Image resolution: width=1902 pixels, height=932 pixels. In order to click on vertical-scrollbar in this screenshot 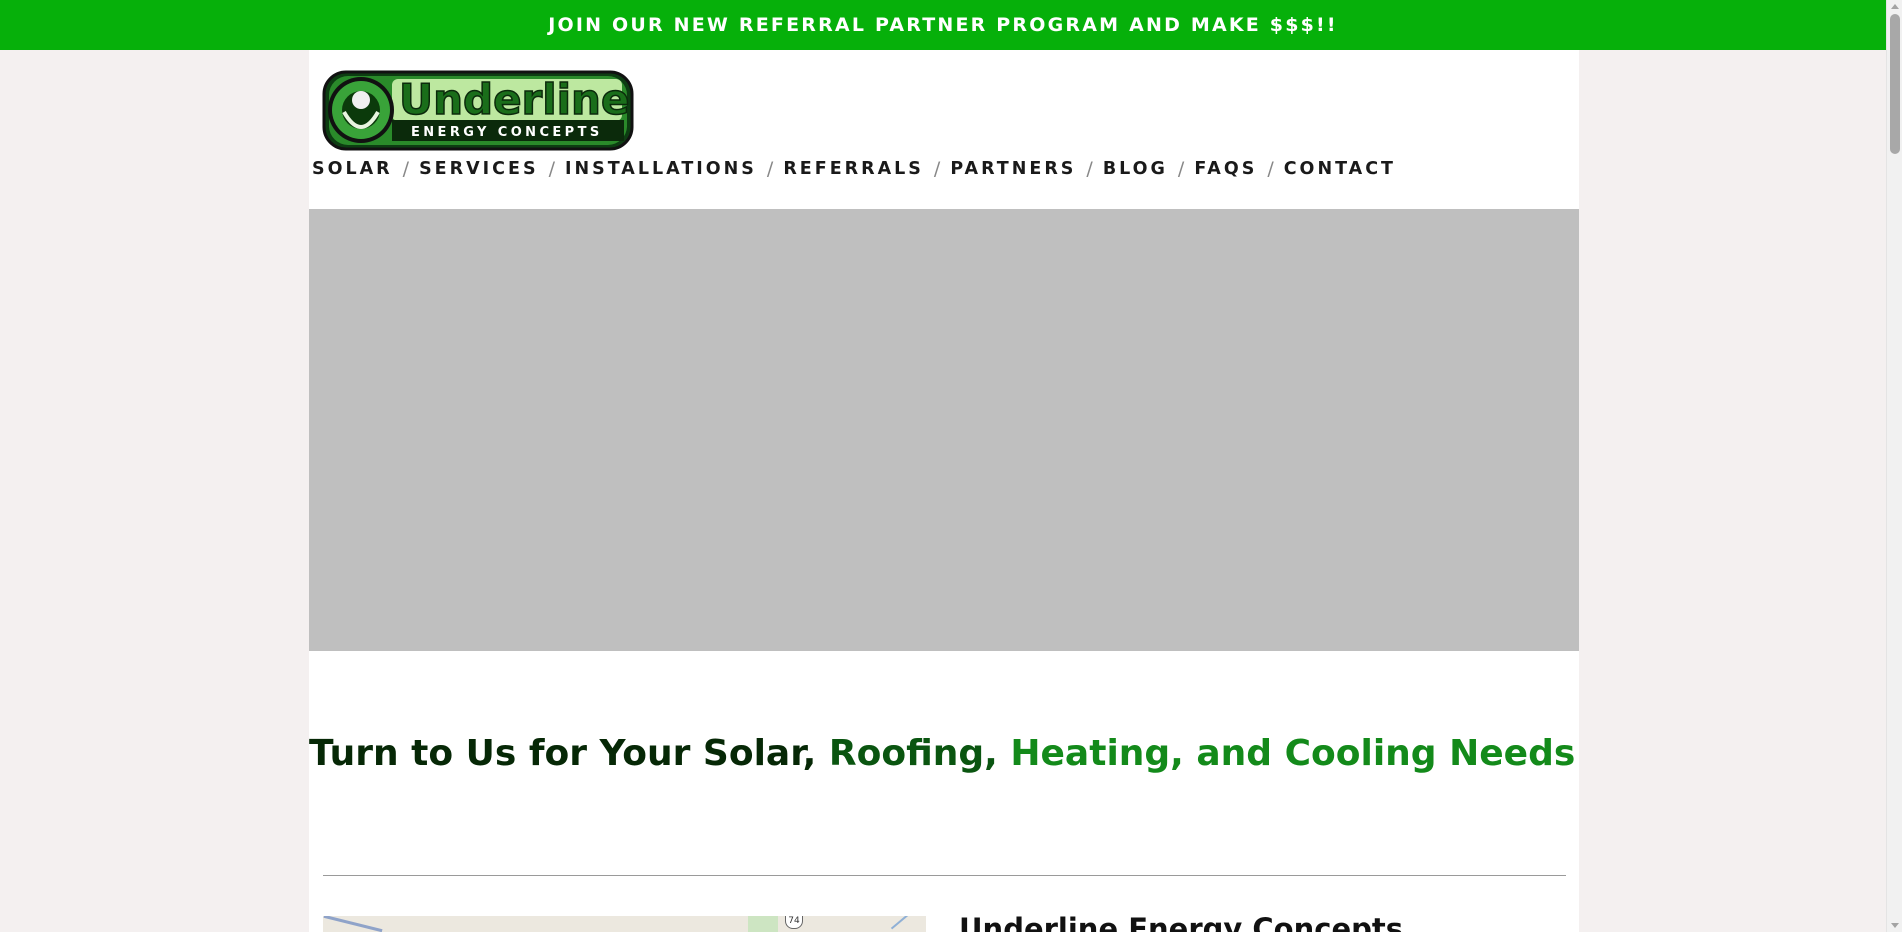, I will do `click(1894, 466)`.